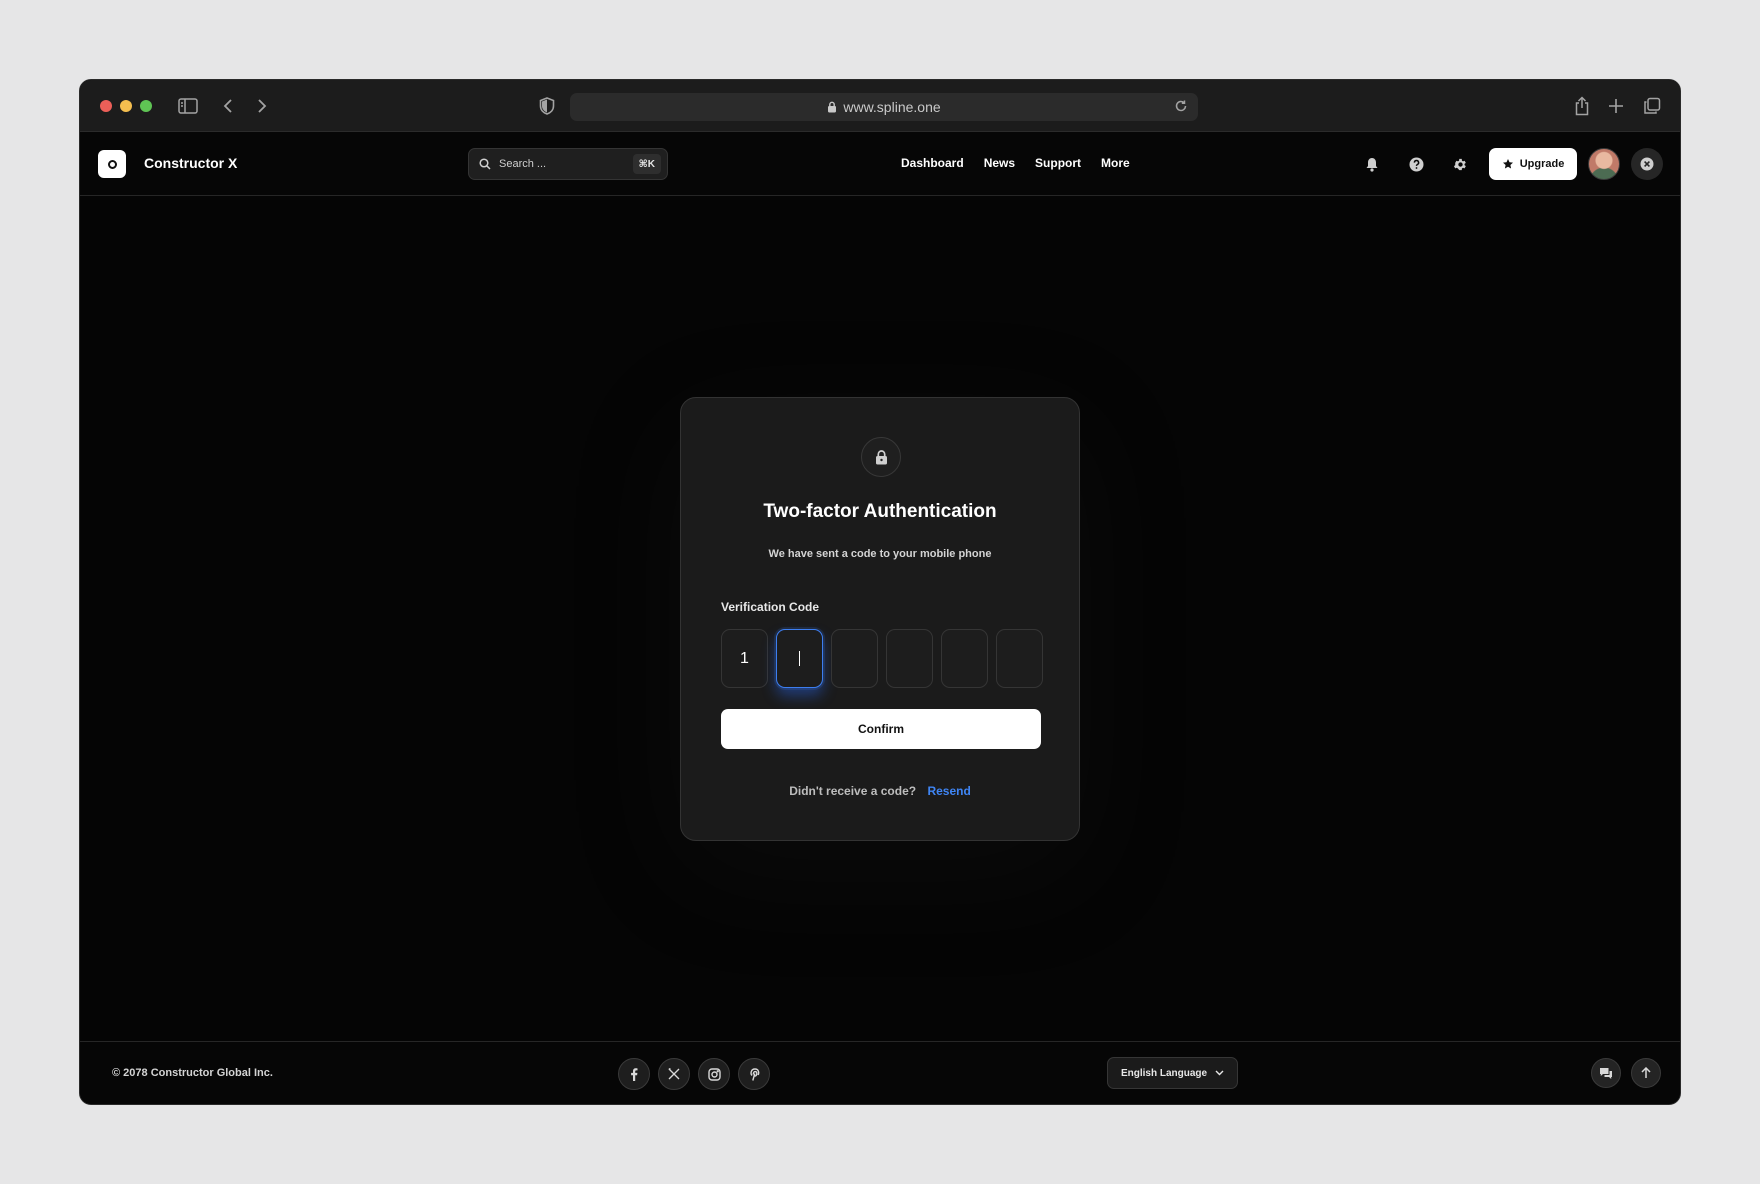 The image size is (1760, 1184). I want to click on facebook-icon, so click(634, 1074).